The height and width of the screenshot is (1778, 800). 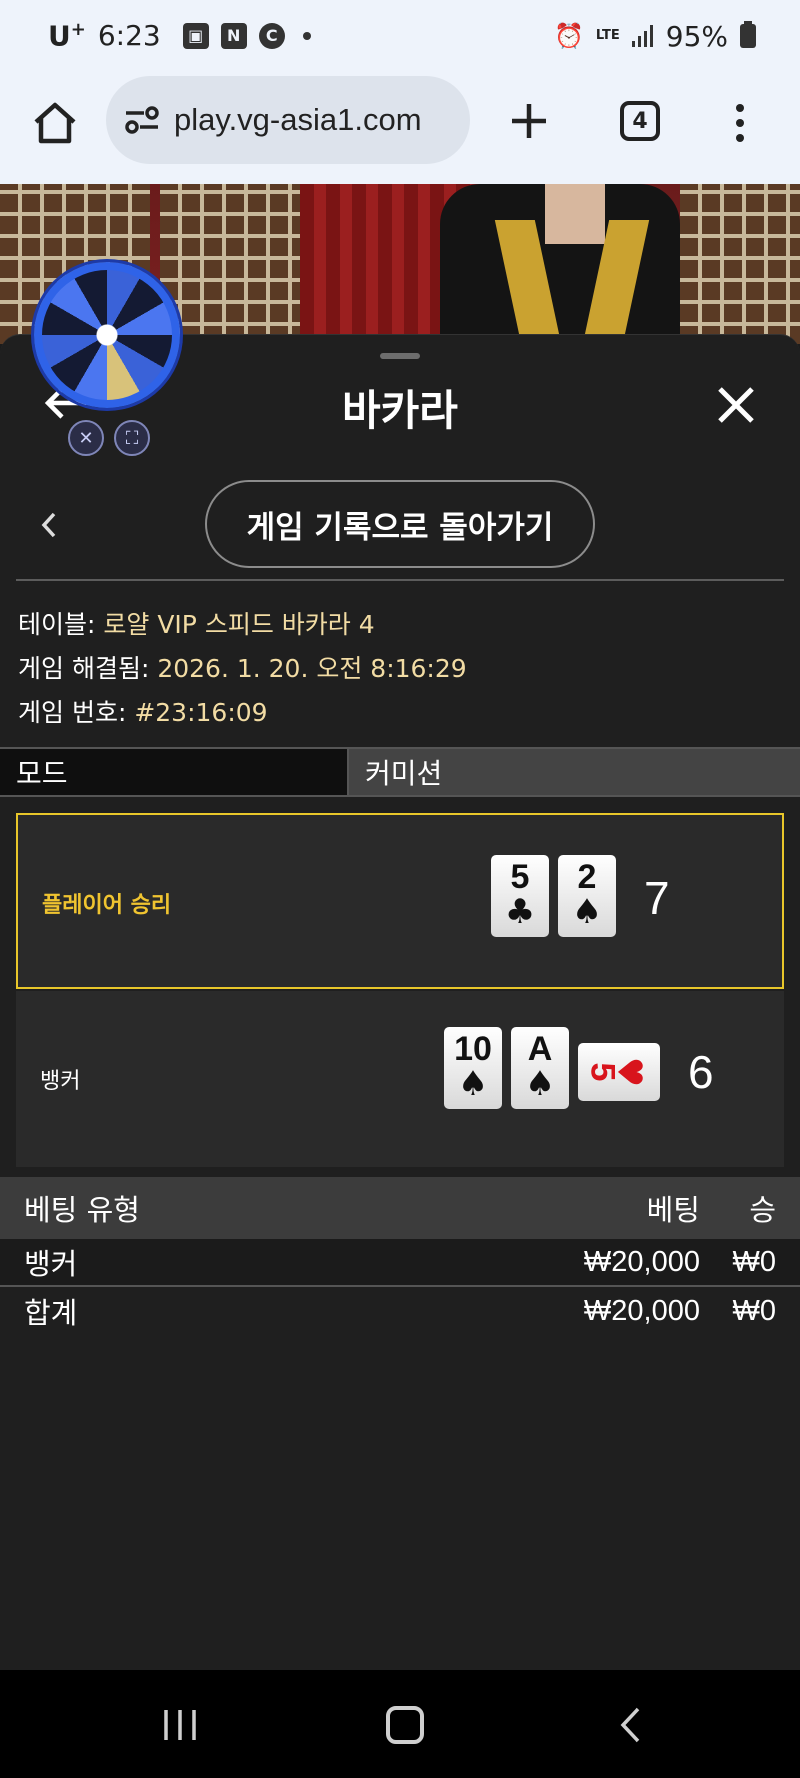 I want to click on player-card: 5 ♣, so click(x=520, y=896).